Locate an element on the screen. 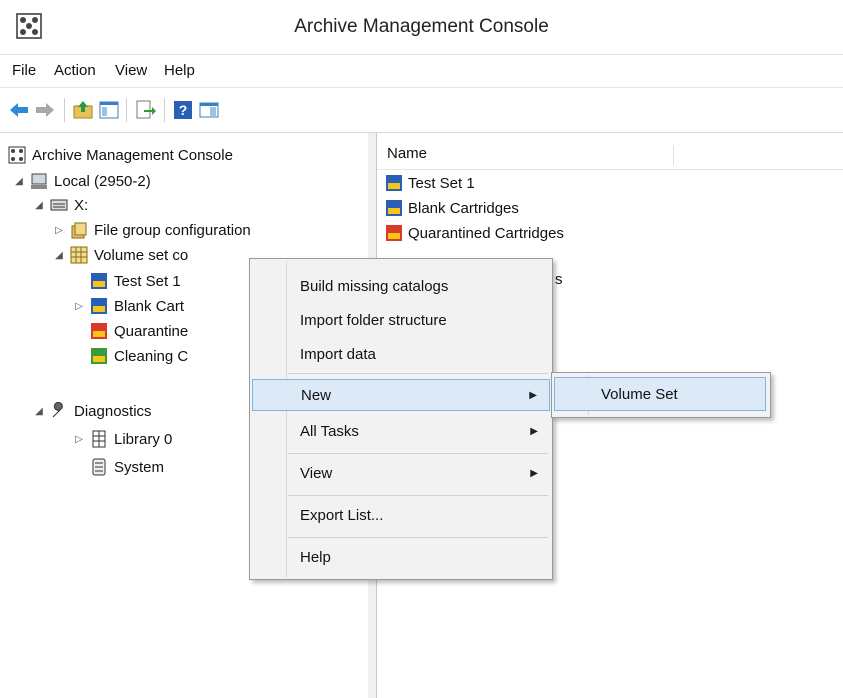  tree-item-system: System is located at coordinates (127, 467).